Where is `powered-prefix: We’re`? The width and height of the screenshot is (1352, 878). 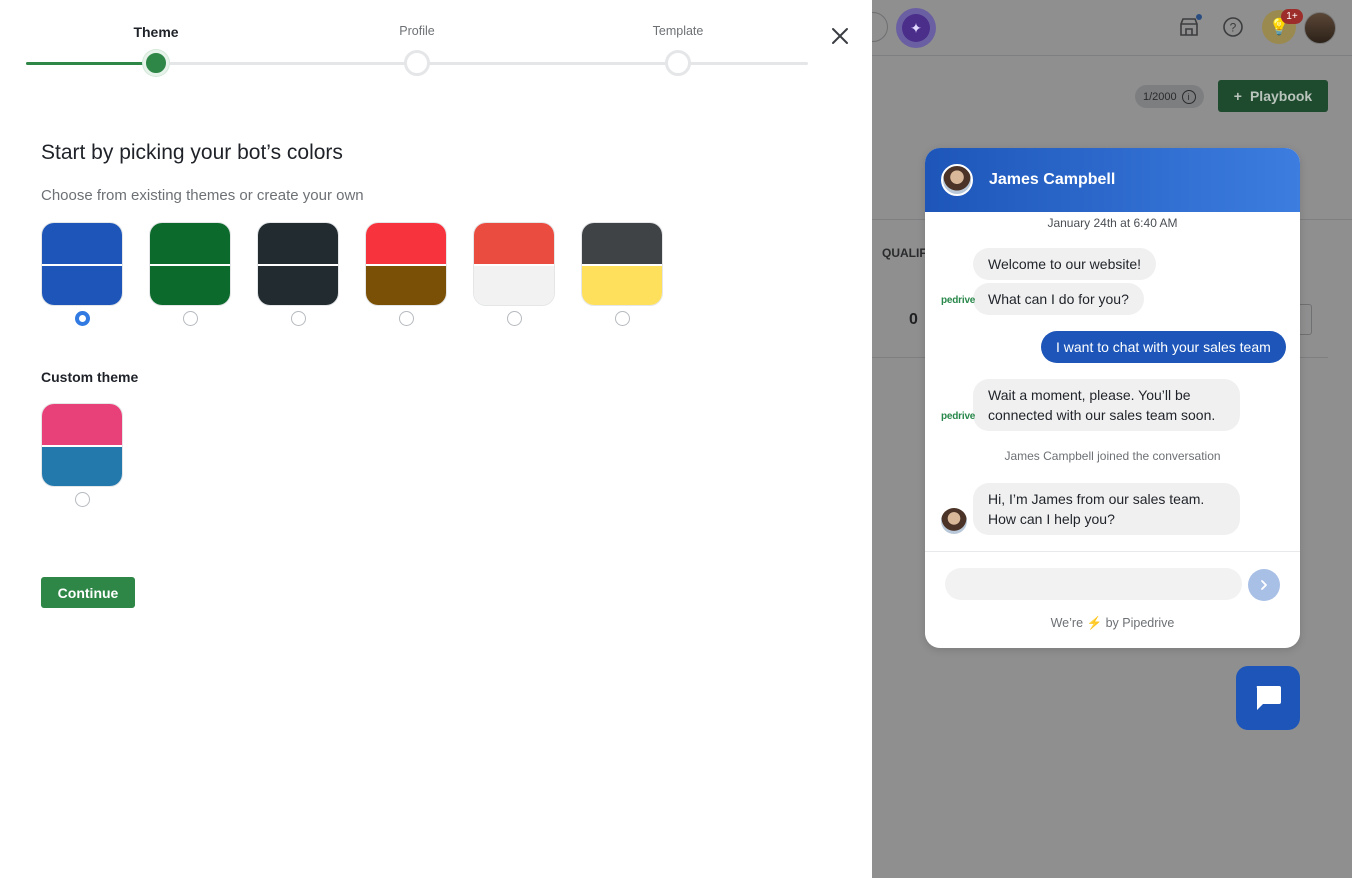 powered-prefix: We’re is located at coordinates (1067, 623).